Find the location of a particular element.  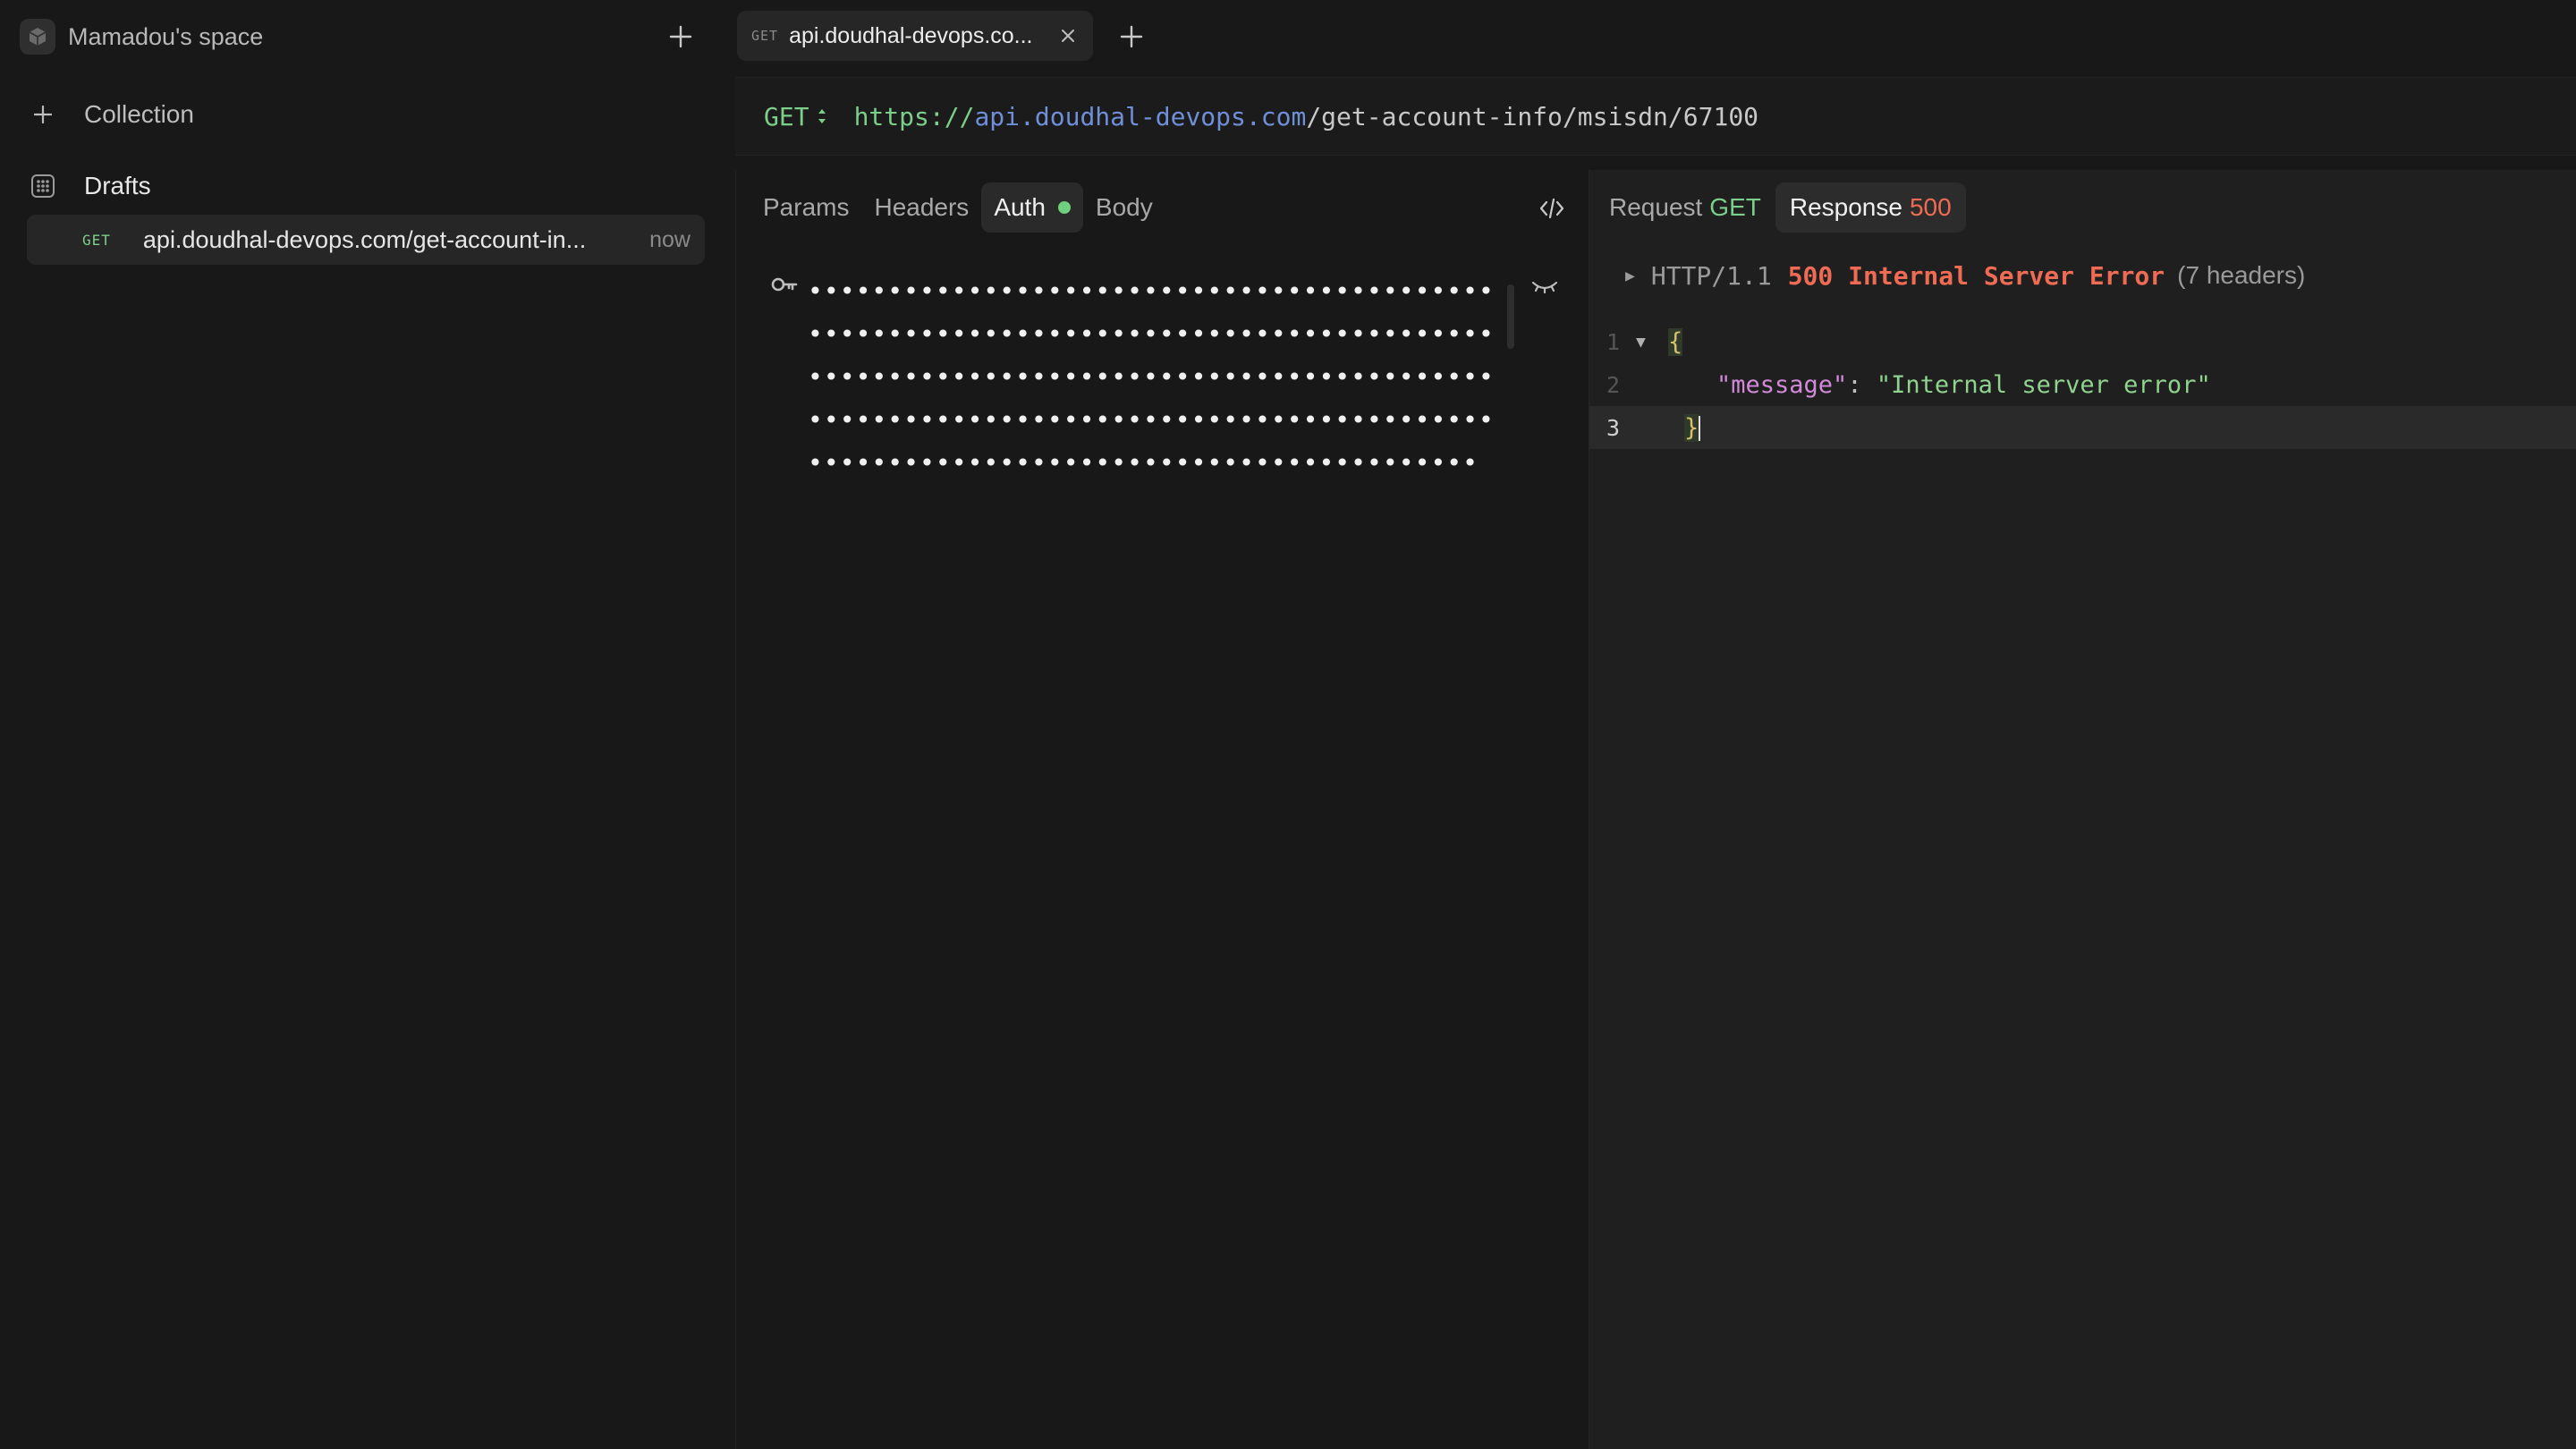

tab-auth: Auth is located at coordinates (1032, 207).